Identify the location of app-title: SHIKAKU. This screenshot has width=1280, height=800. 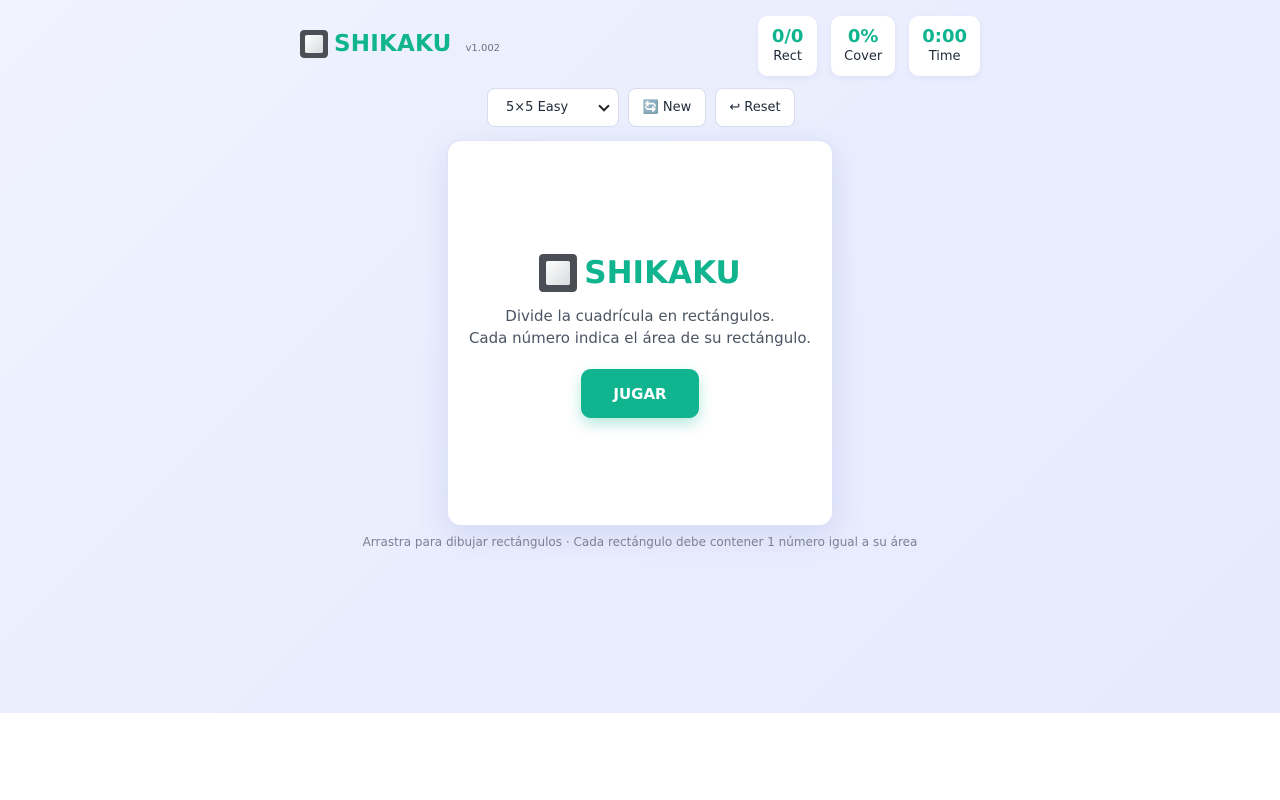
(393, 44).